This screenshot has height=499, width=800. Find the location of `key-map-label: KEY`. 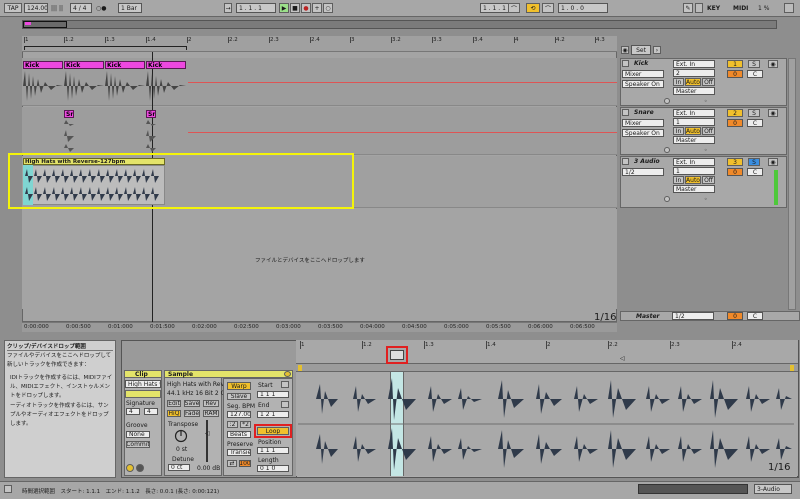

key-map-label: KEY is located at coordinates (713, 8).